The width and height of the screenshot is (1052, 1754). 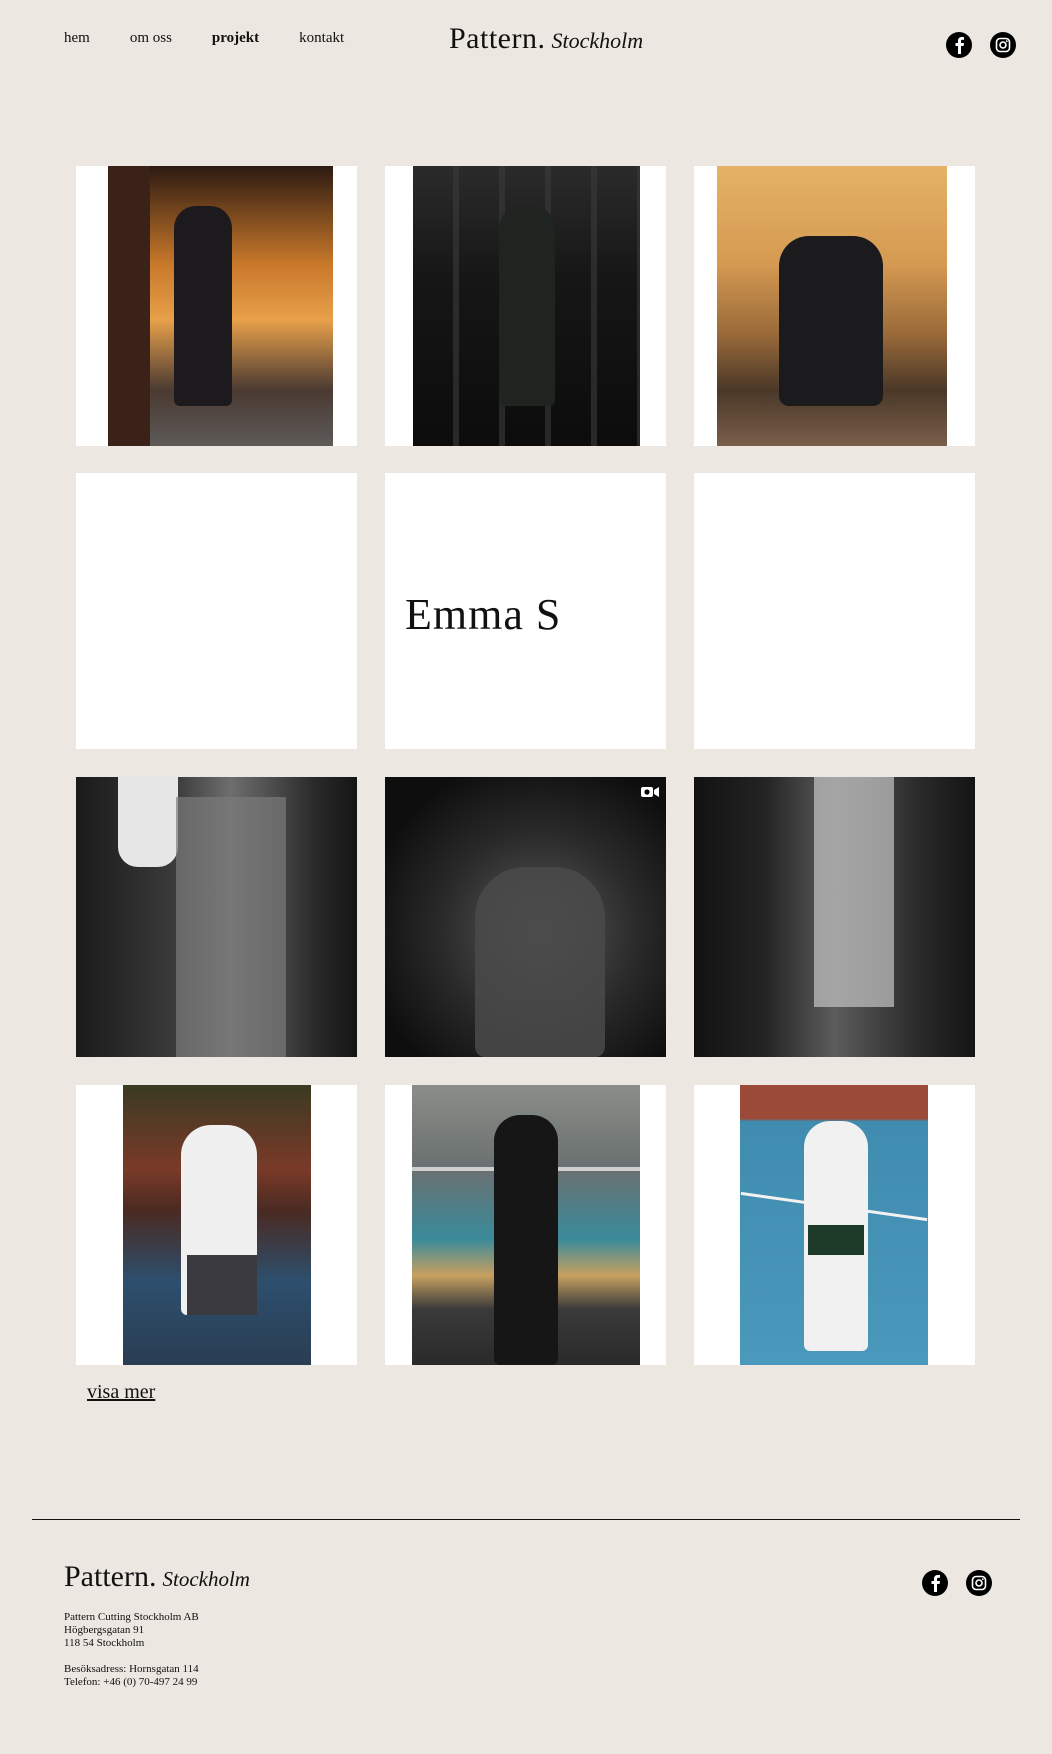 I want to click on show-more-link: visa mer, so click(x=121, y=1392).